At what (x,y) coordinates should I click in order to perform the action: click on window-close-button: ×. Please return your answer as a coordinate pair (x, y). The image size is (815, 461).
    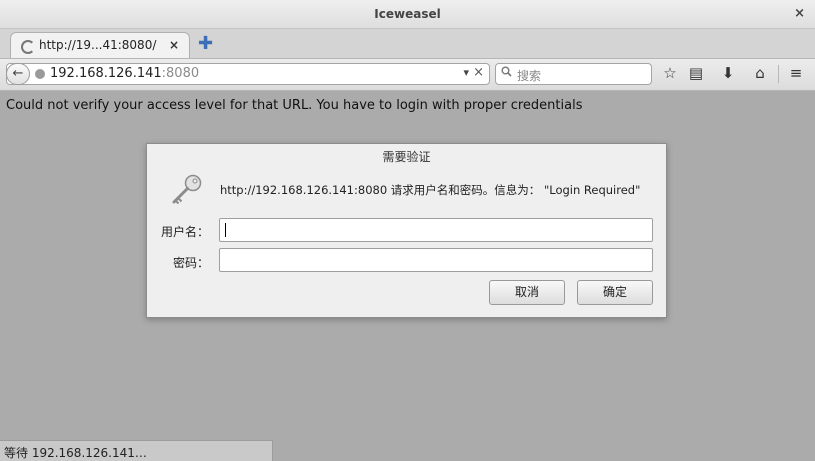
    Looking at the image, I should click on (799, 13).